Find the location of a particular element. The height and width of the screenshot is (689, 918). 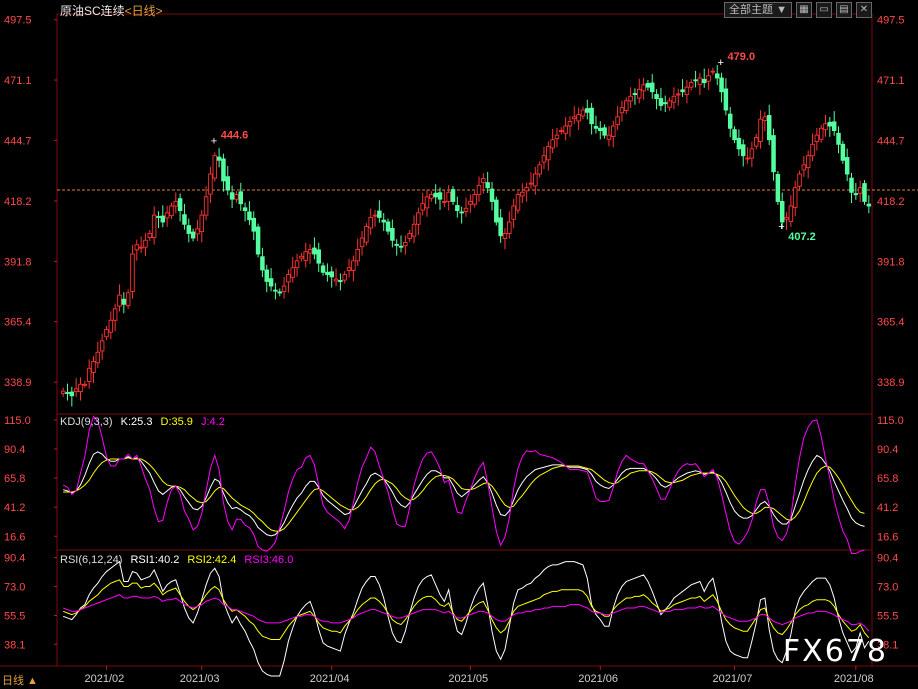

grid-icon: ▦ is located at coordinates (804, 10).